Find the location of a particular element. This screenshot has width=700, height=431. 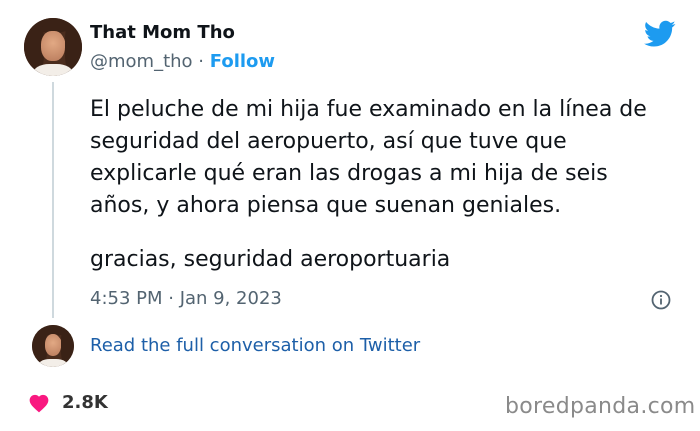

boredpanda-watermark: boredpanda.com is located at coordinates (600, 406).